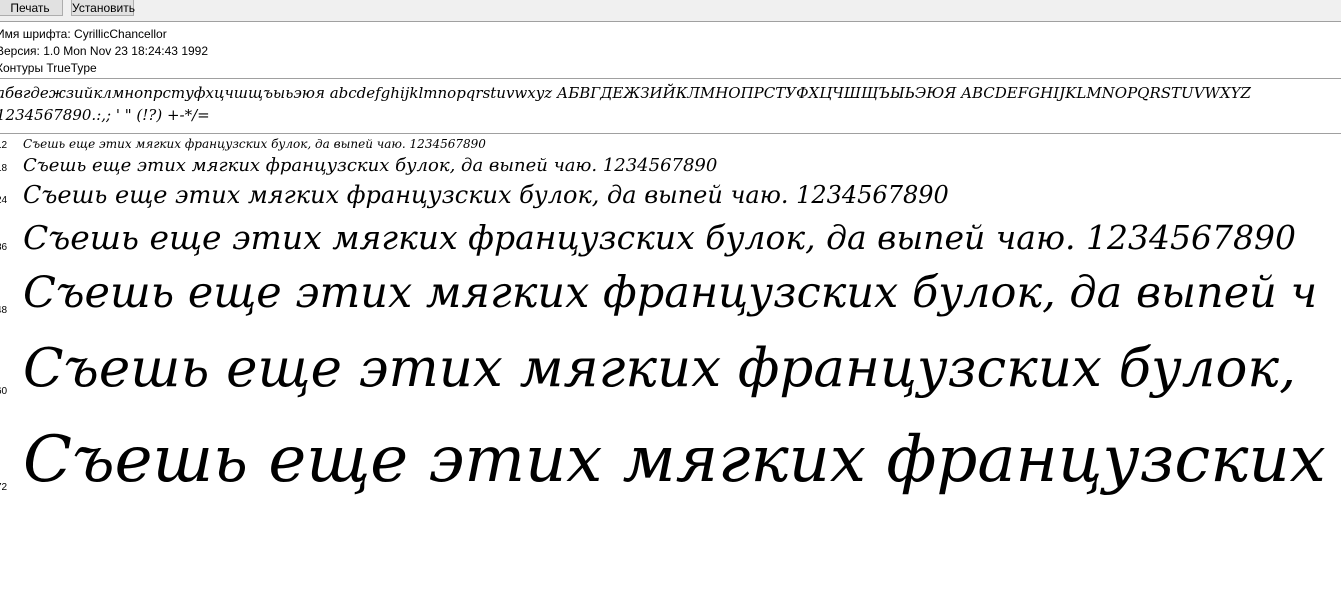 Image resolution: width=1341 pixels, height=595 pixels. What do you see at coordinates (31, 8) in the screenshot?
I see `print-button: Печать` at bounding box center [31, 8].